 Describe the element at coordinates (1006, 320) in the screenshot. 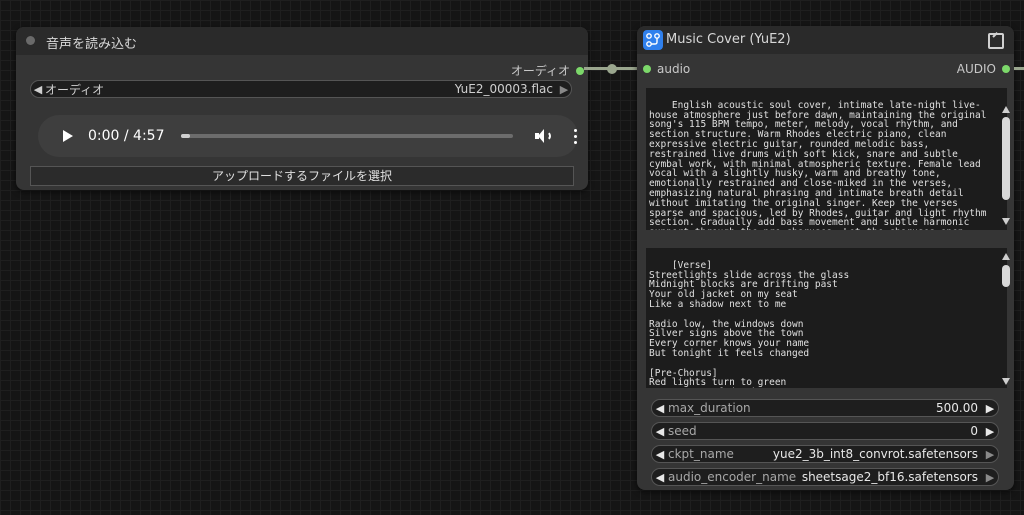

I see `lyrics-scrollbar` at that location.